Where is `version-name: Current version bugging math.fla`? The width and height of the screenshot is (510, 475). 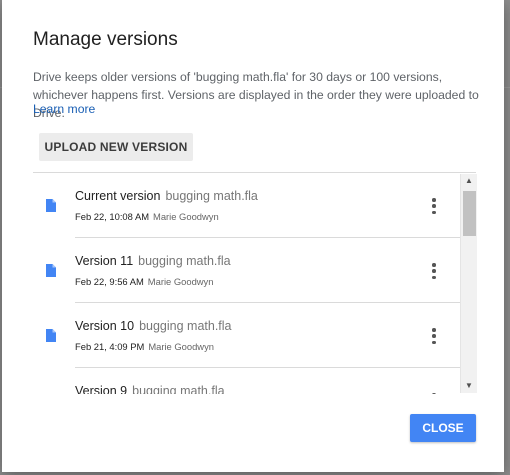 version-name: Current version bugging math.fla is located at coordinates (166, 196).